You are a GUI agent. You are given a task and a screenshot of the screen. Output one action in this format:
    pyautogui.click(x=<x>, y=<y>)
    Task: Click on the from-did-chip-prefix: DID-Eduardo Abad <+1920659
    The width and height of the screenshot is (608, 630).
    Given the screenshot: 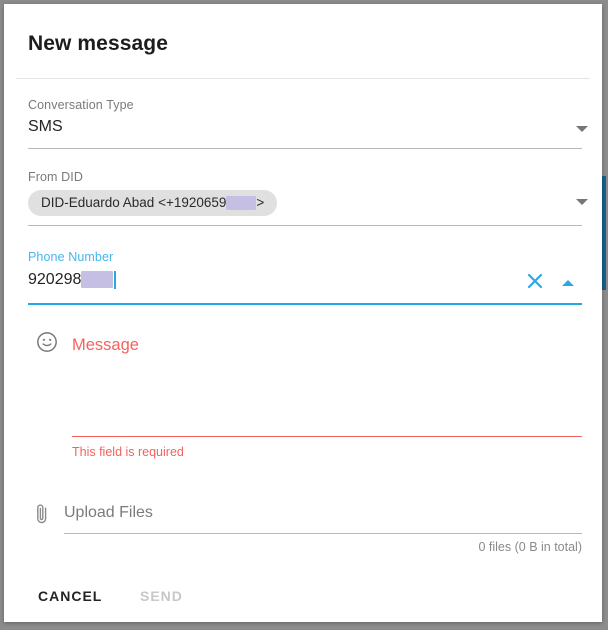 What is the action you would take?
    pyautogui.click(x=134, y=202)
    